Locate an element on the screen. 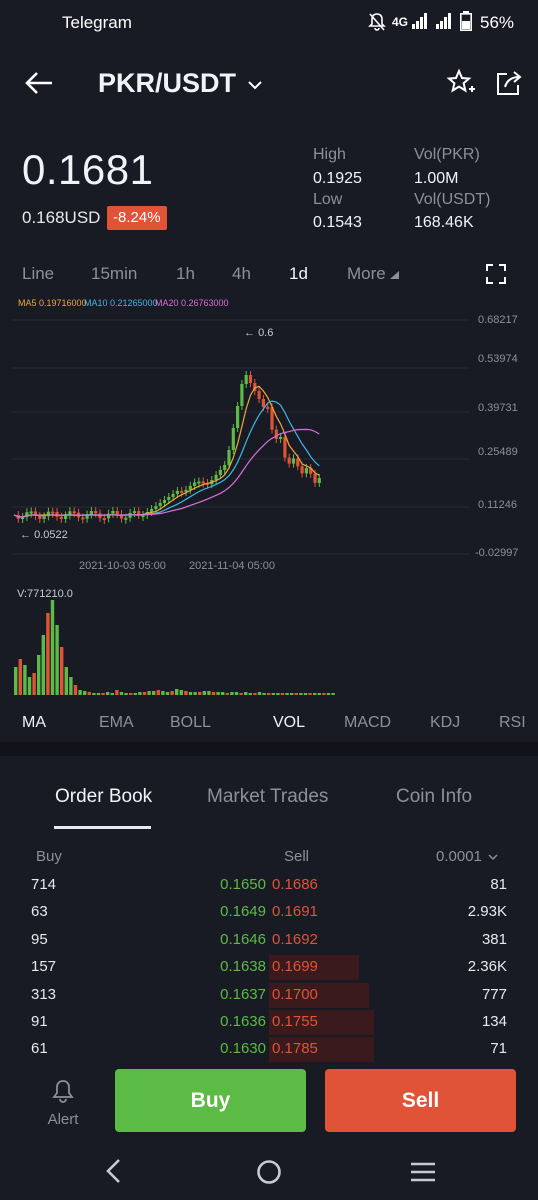 The width and height of the screenshot is (538, 1200). fullscreen-button is located at coordinates (496, 274).